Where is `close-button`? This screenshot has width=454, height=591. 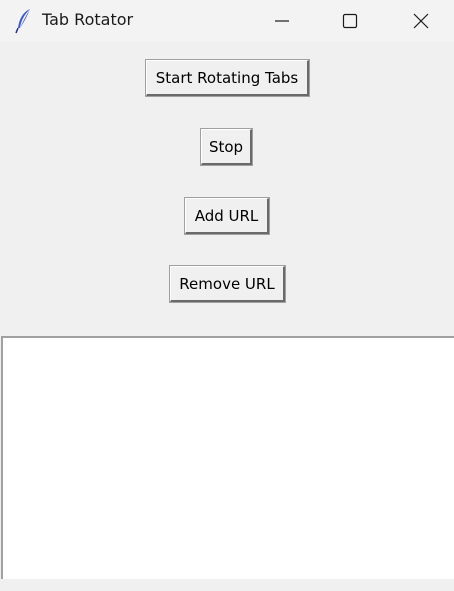 close-button is located at coordinates (421, 21).